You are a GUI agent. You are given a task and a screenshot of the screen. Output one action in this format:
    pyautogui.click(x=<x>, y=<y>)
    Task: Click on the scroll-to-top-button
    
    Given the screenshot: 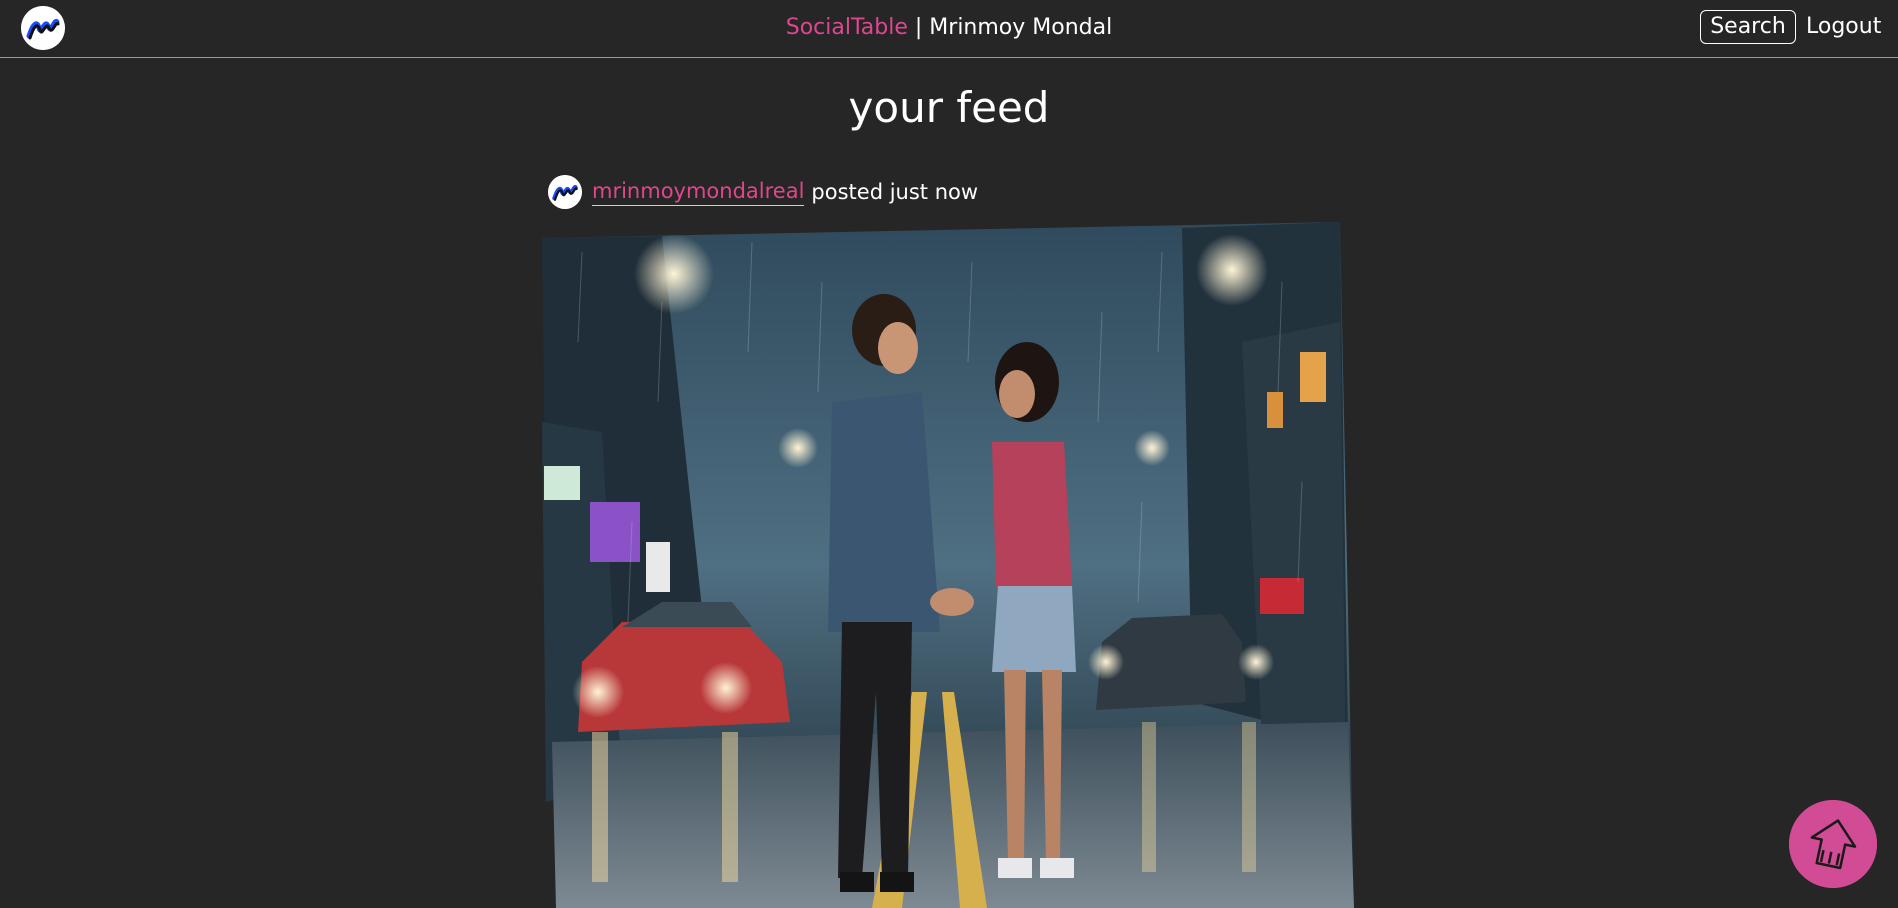 What is the action you would take?
    pyautogui.click(x=1833, y=844)
    